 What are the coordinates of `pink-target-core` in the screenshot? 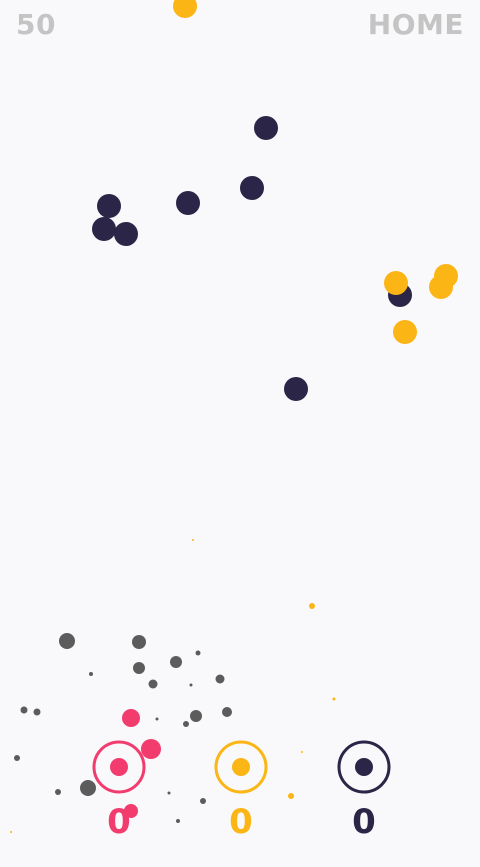 It's located at (119, 767).